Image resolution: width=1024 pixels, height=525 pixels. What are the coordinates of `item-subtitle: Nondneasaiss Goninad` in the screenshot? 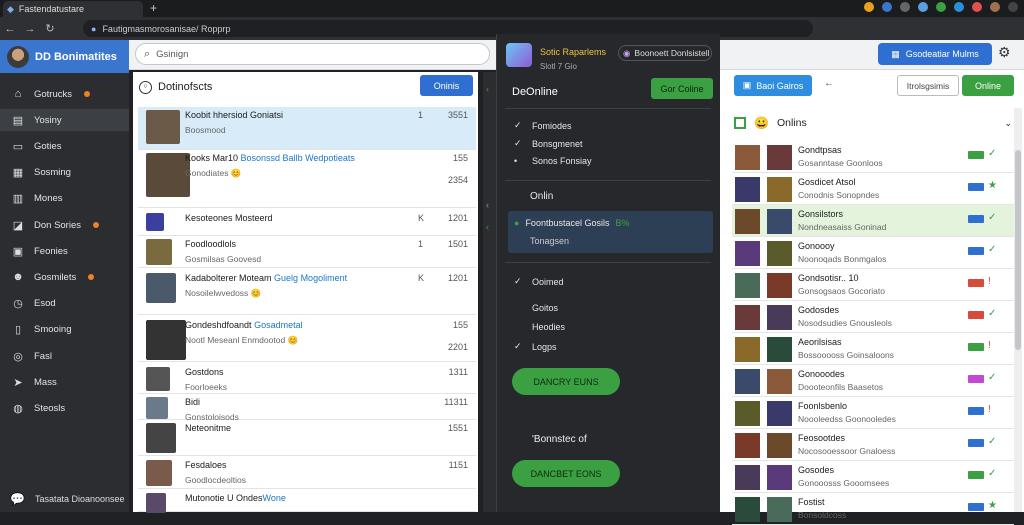 It's located at (842, 227).